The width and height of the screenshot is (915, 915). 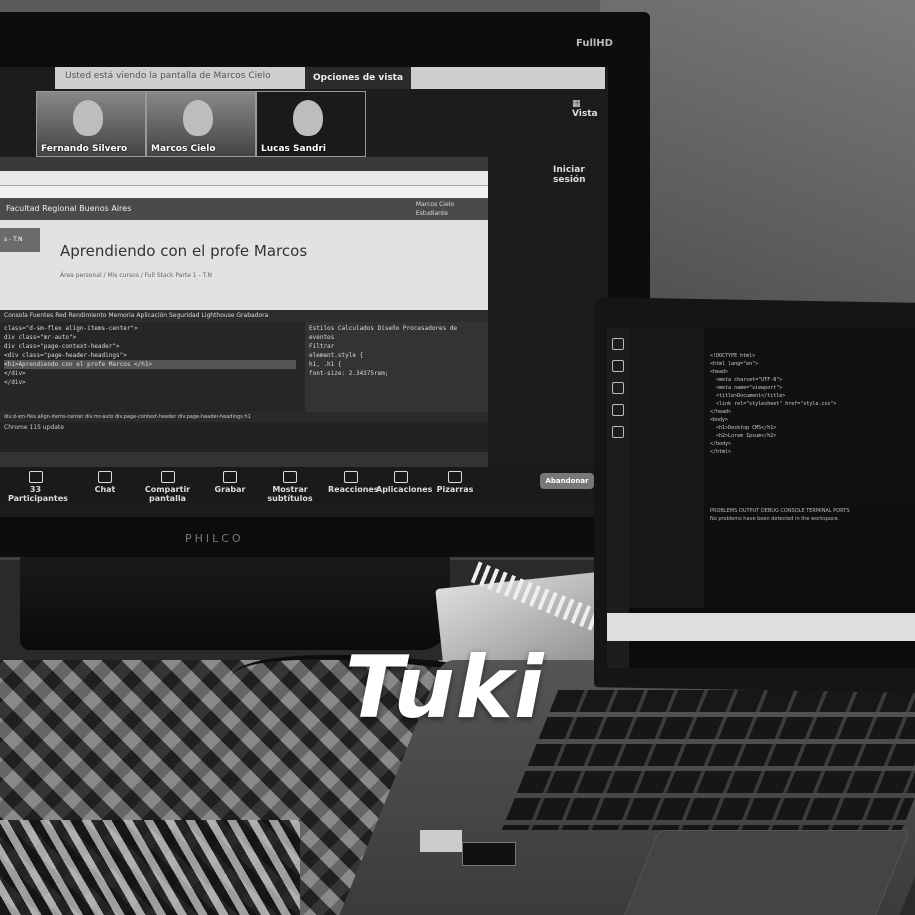 I want to click on caption-text: Tuki, so click(x=445, y=688).